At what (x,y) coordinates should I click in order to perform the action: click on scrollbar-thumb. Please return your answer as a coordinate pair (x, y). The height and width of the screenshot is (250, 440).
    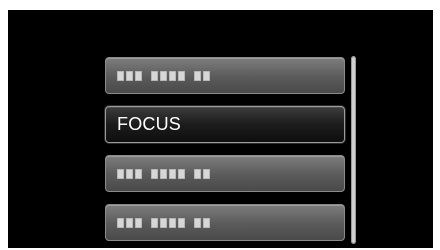
    Looking at the image, I should click on (353, 150).